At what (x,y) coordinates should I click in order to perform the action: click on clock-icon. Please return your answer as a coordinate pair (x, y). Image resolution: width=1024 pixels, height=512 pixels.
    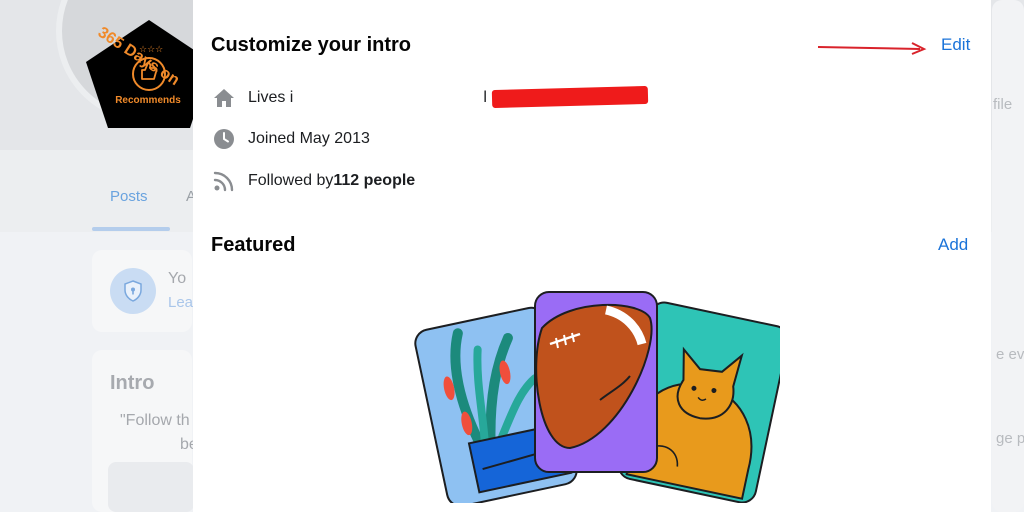
    Looking at the image, I should click on (224, 139).